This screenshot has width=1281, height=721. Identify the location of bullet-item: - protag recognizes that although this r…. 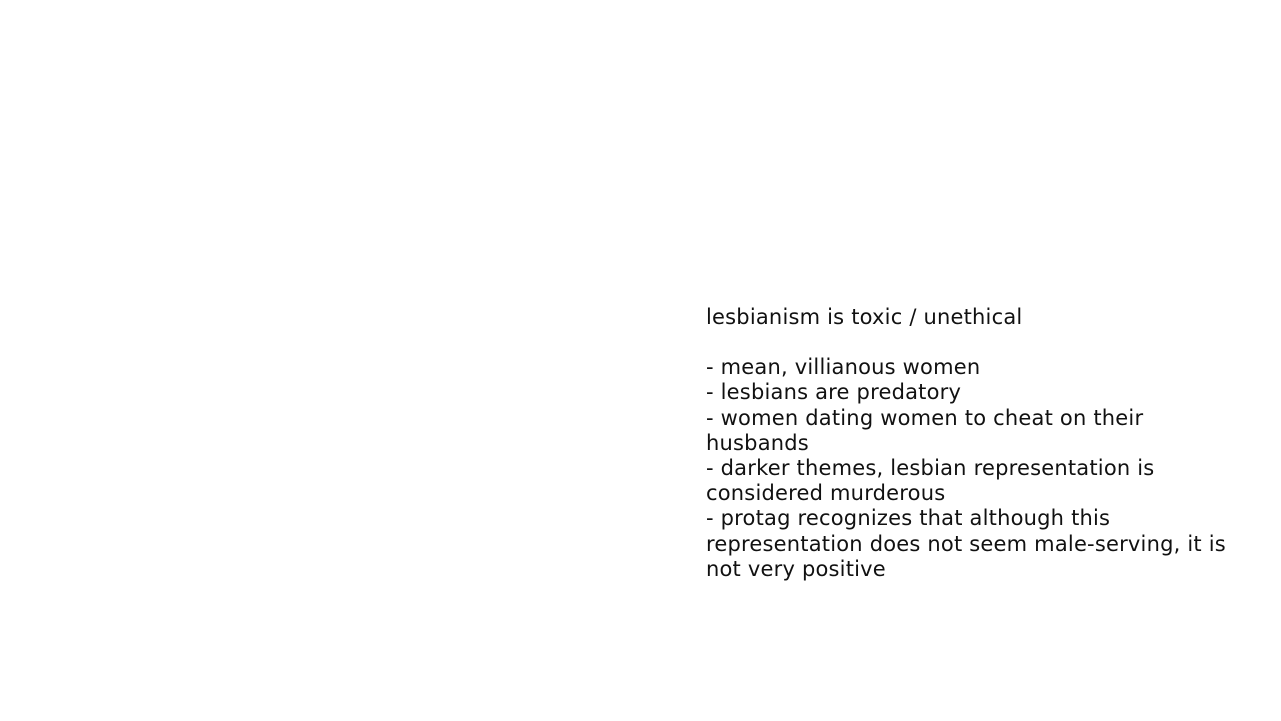
(966, 543).